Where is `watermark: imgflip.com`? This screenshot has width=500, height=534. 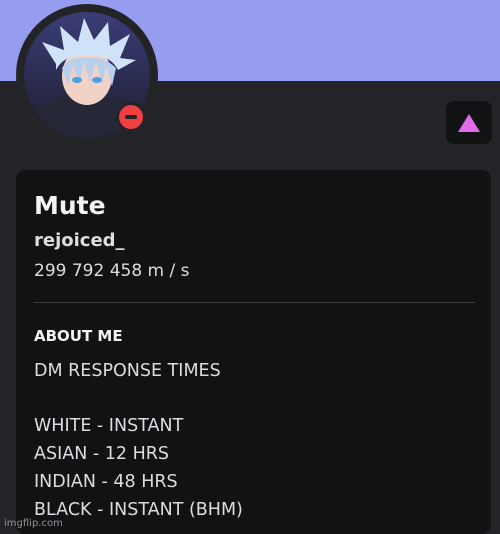 watermark: imgflip.com is located at coordinates (33, 523).